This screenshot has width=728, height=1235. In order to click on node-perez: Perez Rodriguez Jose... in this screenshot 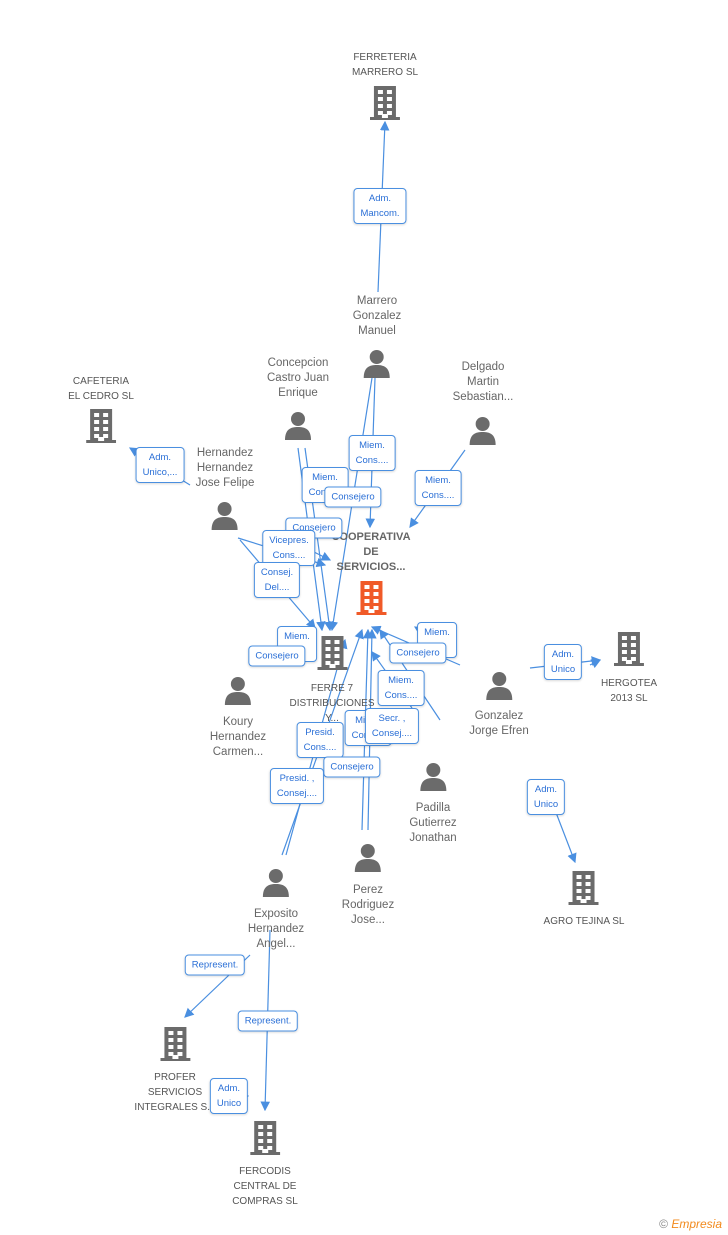, I will do `click(368, 885)`.